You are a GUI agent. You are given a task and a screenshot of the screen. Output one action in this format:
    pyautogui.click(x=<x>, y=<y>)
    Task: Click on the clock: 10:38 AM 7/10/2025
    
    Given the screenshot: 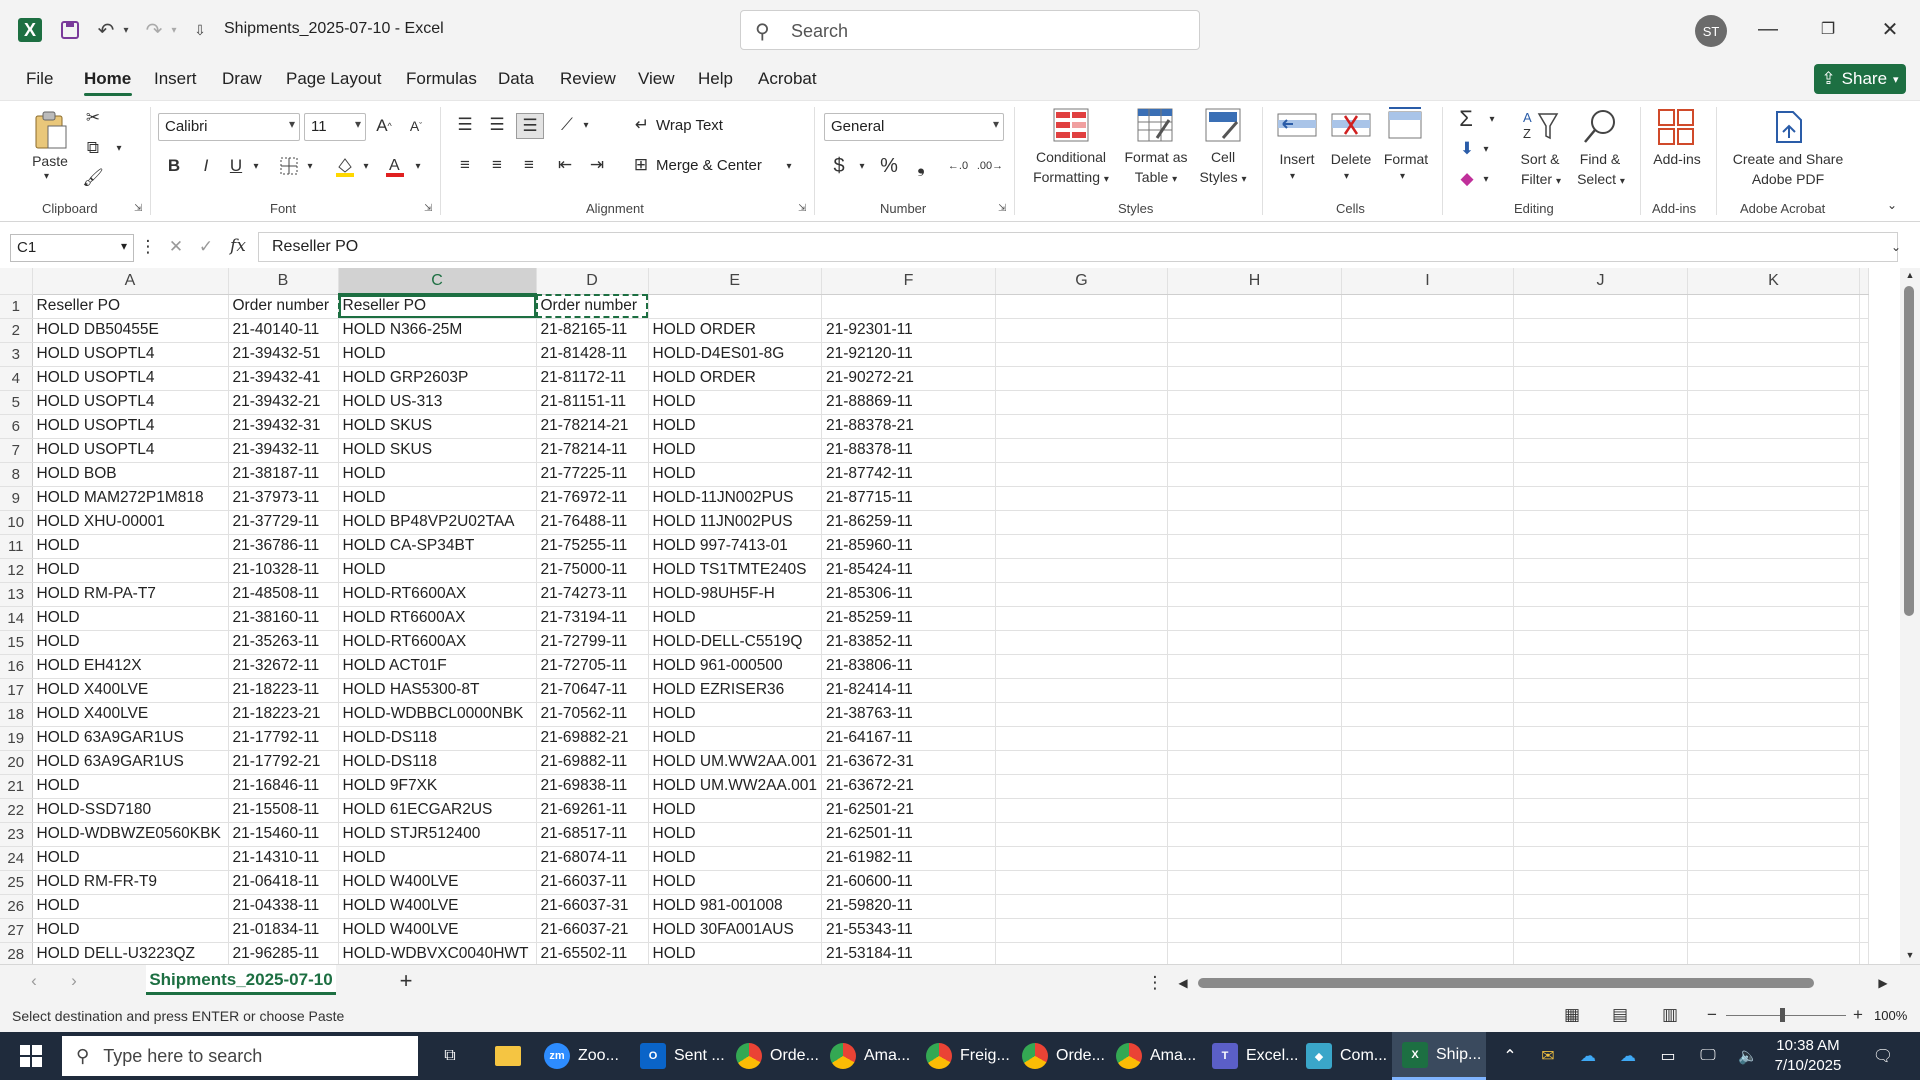 What is the action you would take?
    pyautogui.click(x=1808, y=1056)
    